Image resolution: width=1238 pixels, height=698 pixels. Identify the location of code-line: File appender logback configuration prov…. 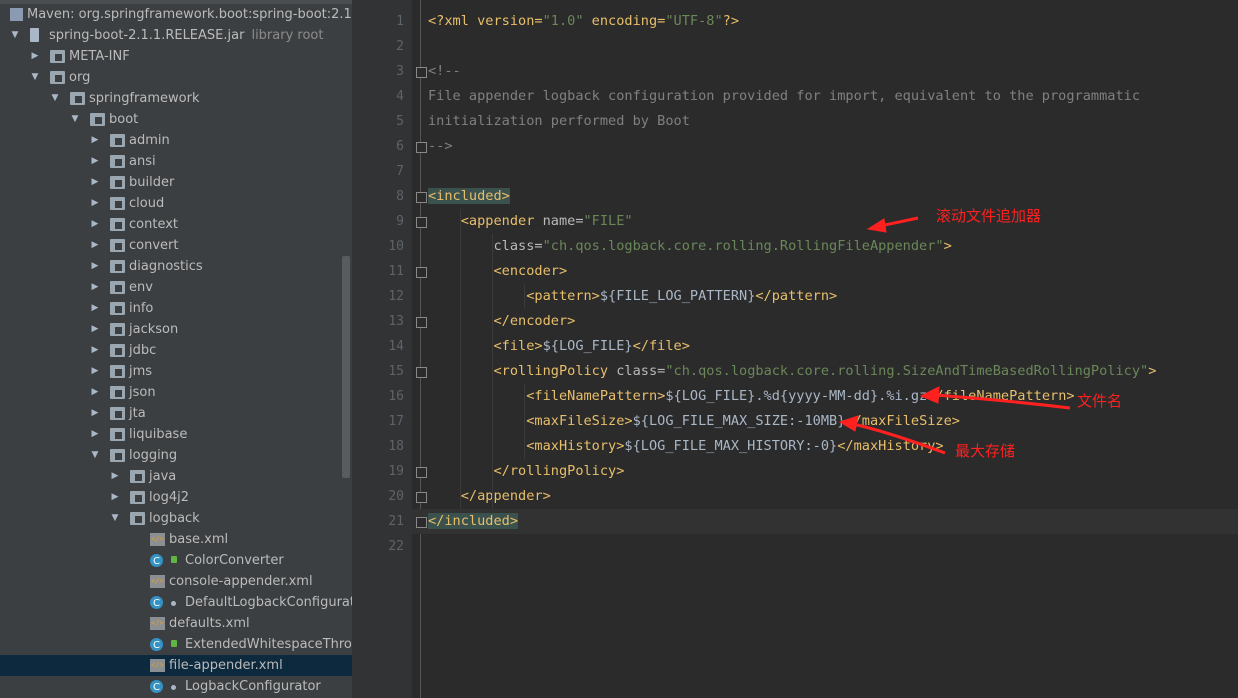
(784, 96).